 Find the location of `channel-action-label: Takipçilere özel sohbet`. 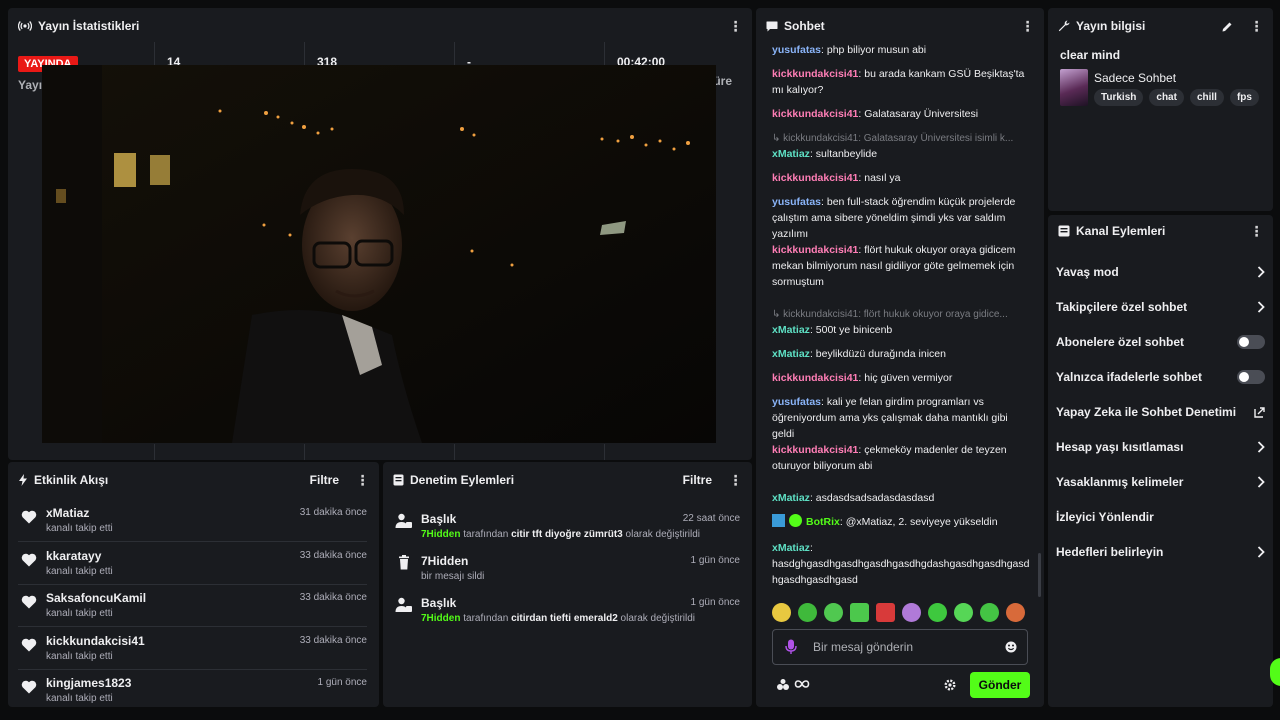

channel-action-label: Takipçilere özel sohbet is located at coordinates (1122, 307).